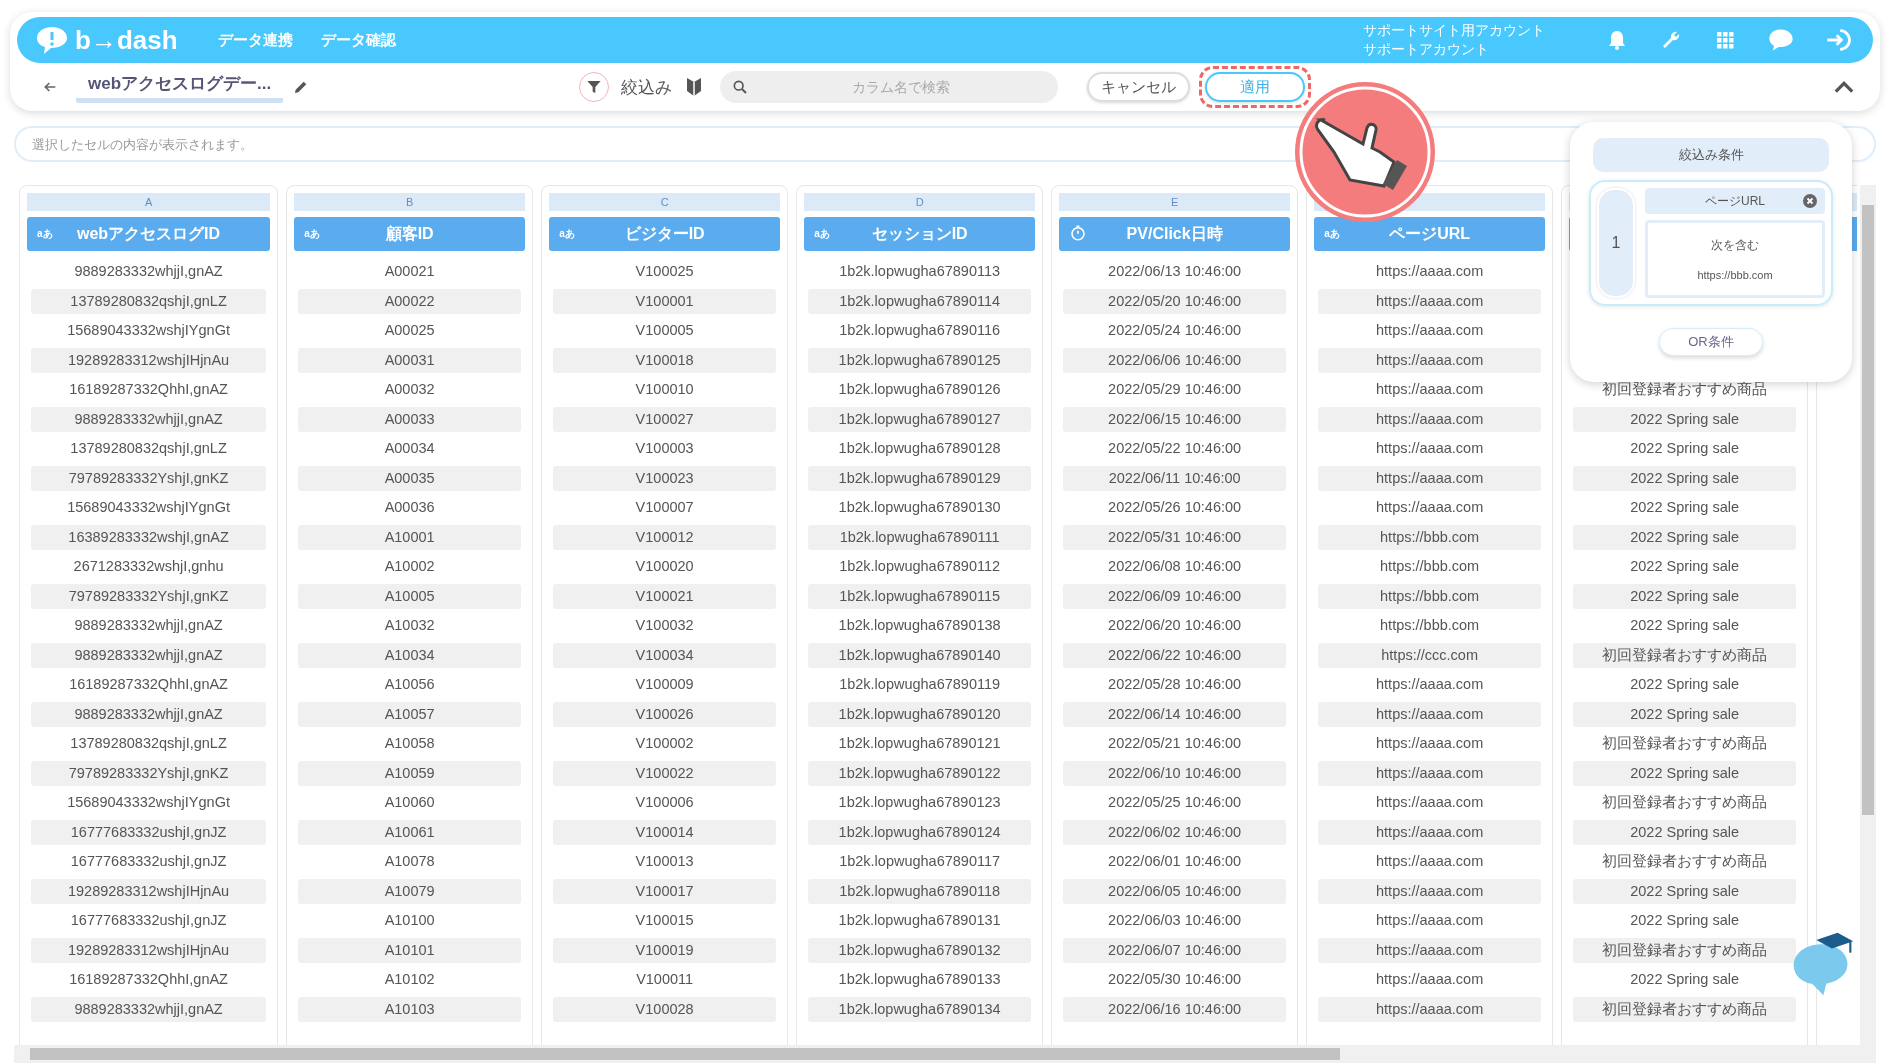 This screenshot has height=1063, width=1890. Describe the element at coordinates (1175, 478) in the screenshot. I see `table-cell: 2022/06/11 10:46:00` at that location.